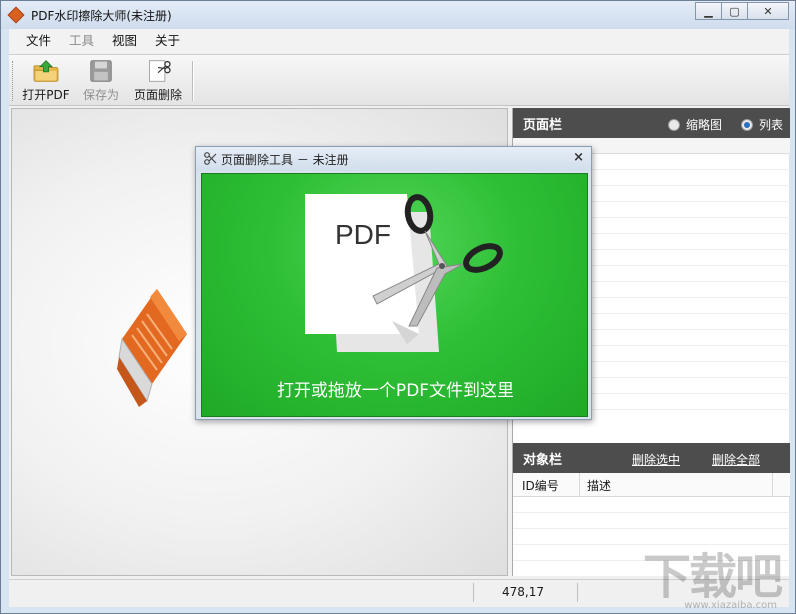  What do you see at coordinates (46, 95) in the screenshot?
I see `open-pdf-label: 打开PDF` at bounding box center [46, 95].